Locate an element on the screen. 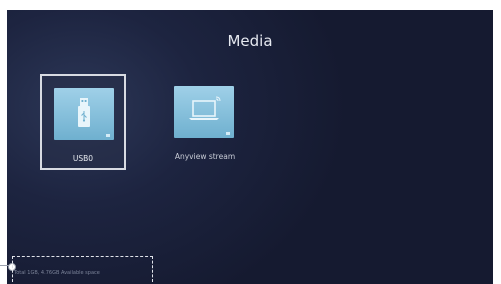 The width and height of the screenshot is (501, 284). source-label: Anyview stream is located at coordinates (205, 156).